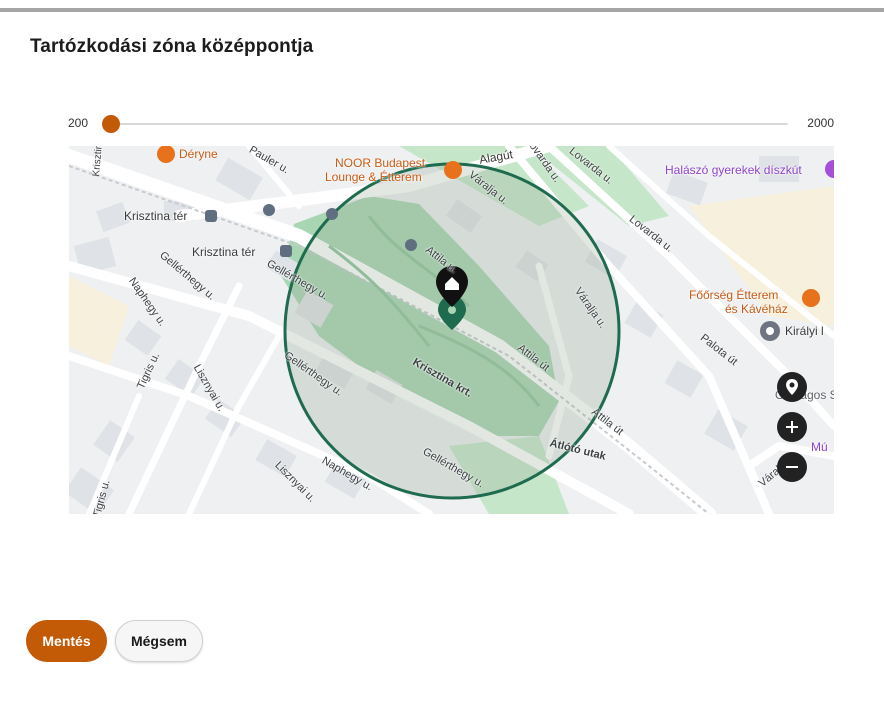  What do you see at coordinates (804, 331) in the screenshot?
I see `map-label-kiralyi: Királyi l` at bounding box center [804, 331].